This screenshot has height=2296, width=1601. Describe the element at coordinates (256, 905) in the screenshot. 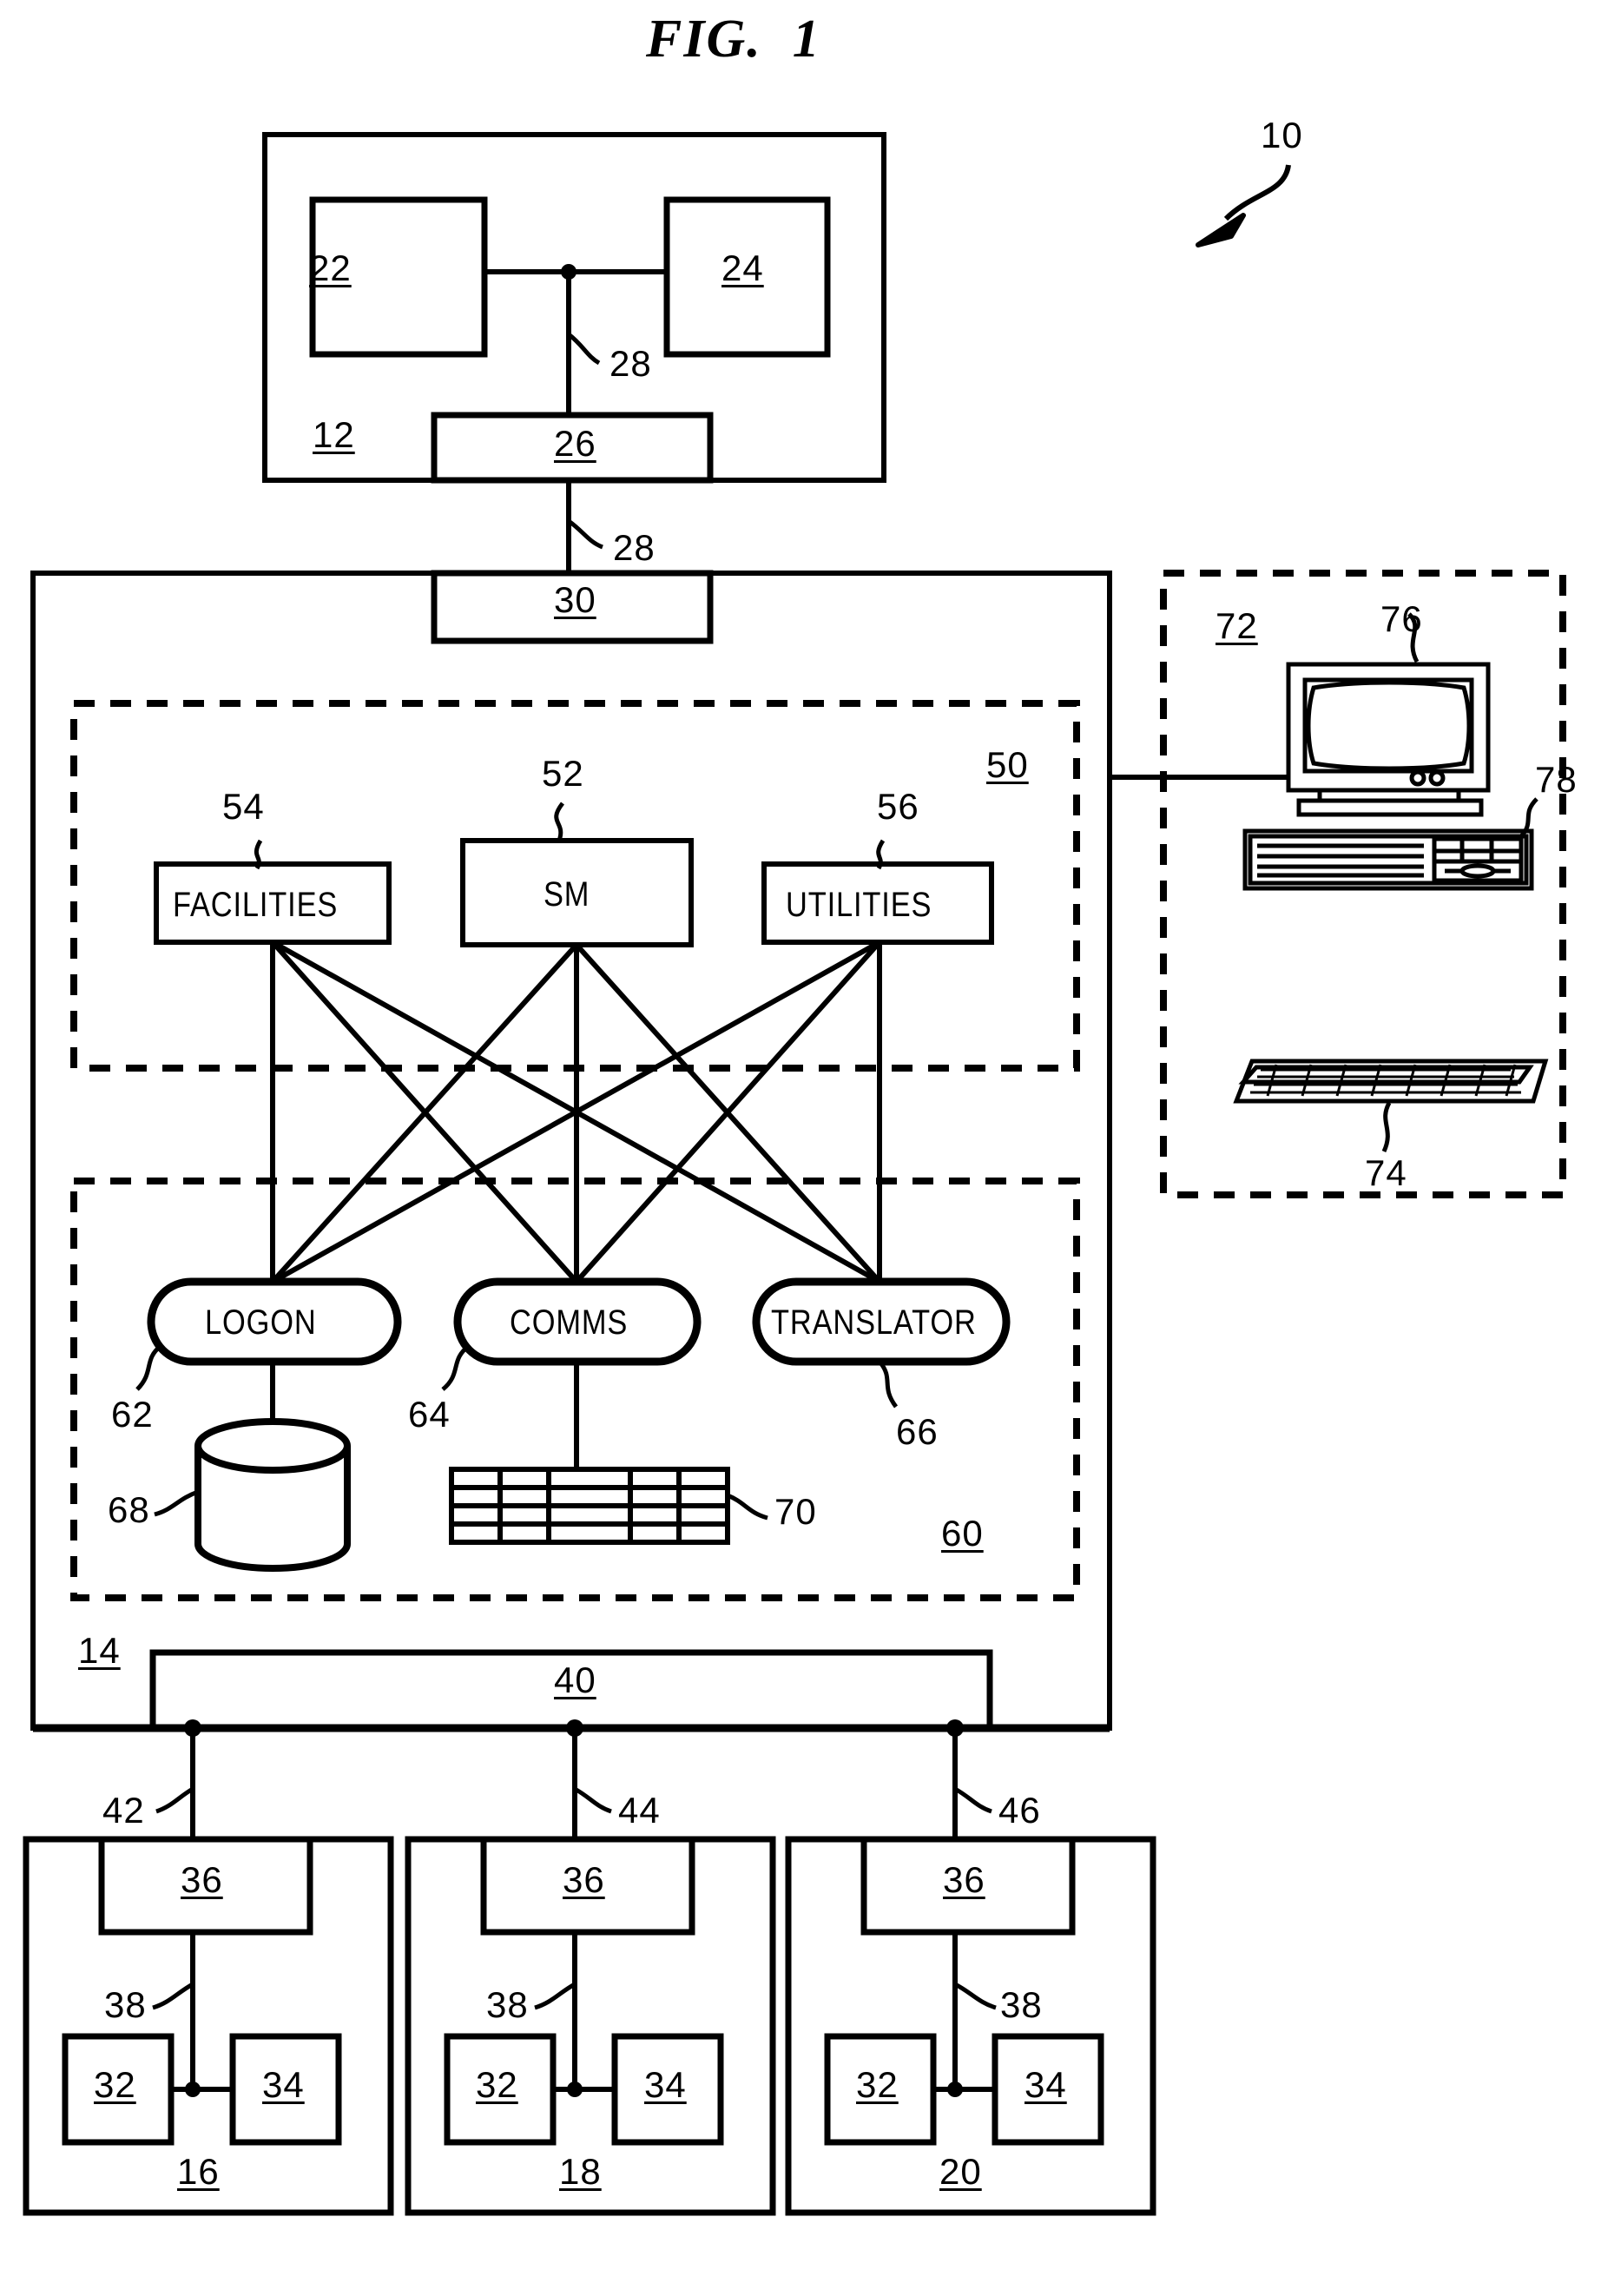

I see `facilities-label: FACILITIES` at that location.